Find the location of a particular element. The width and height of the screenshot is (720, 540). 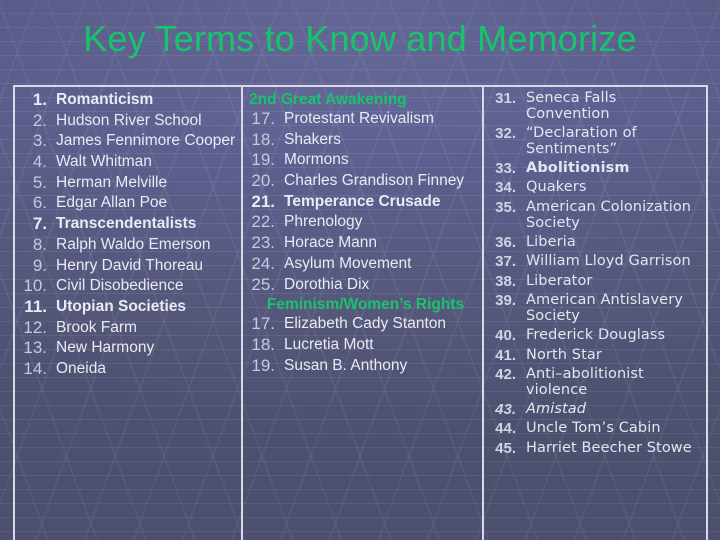

list-item-label: Horace Mann is located at coordinates (331, 243).